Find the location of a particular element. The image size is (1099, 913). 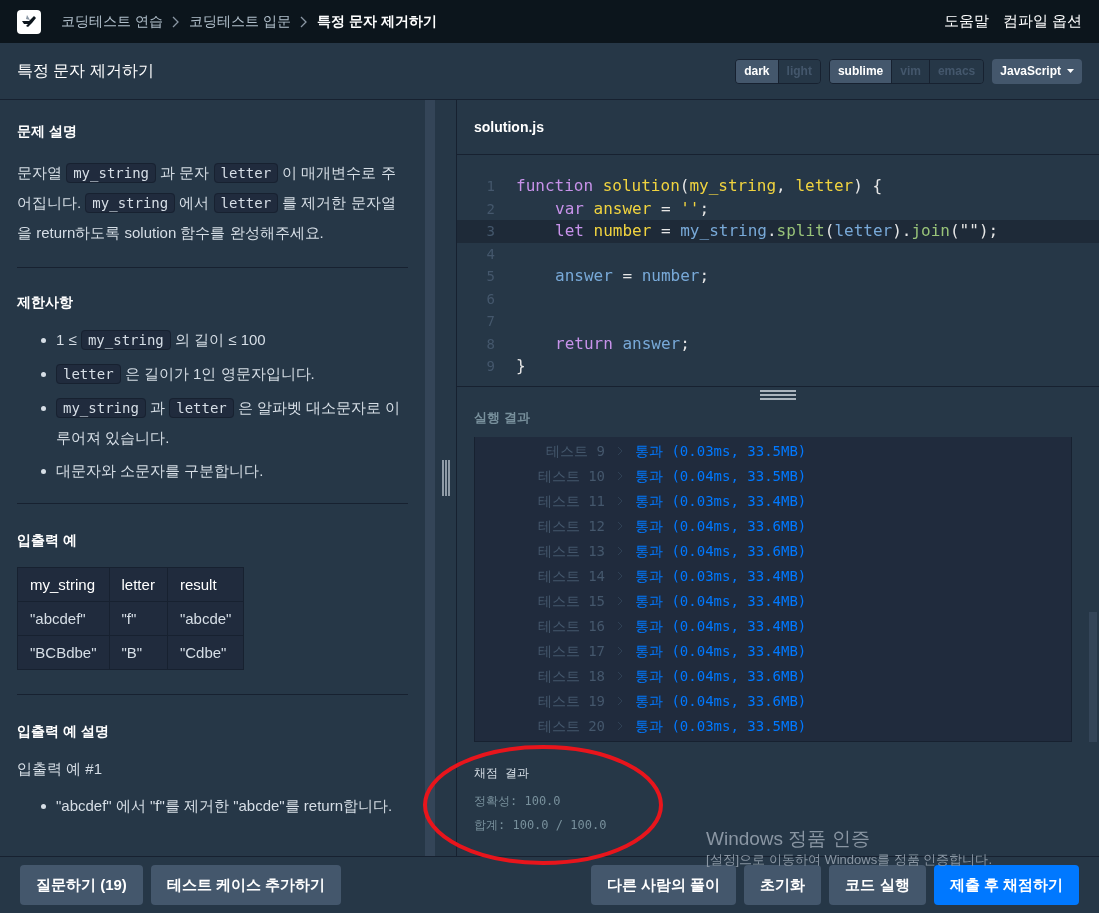

section-heading: 입출력 예 설명 is located at coordinates (63, 731).